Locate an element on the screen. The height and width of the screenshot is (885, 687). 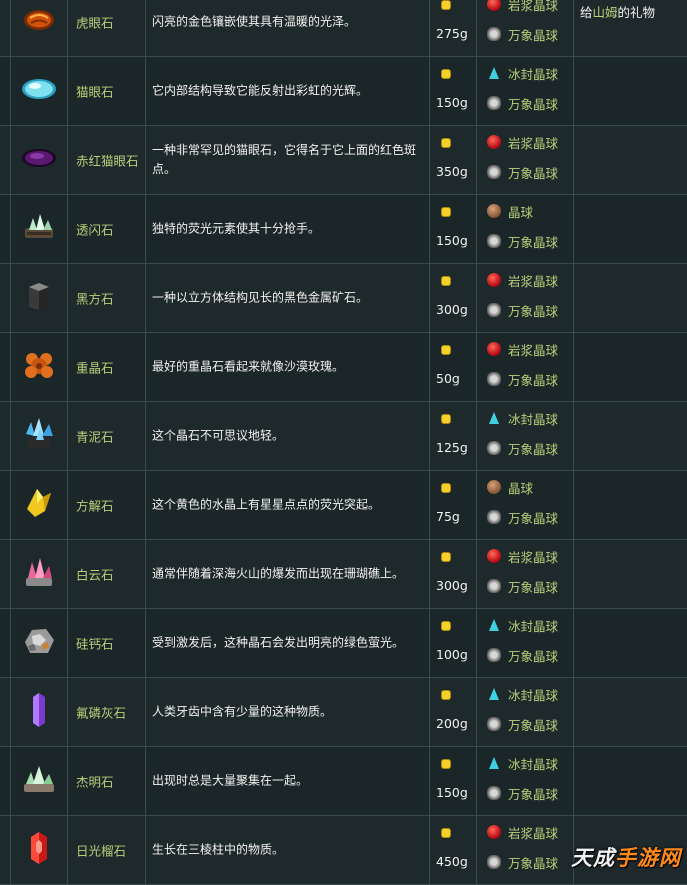
baryte-icon is located at coordinates (39, 367).